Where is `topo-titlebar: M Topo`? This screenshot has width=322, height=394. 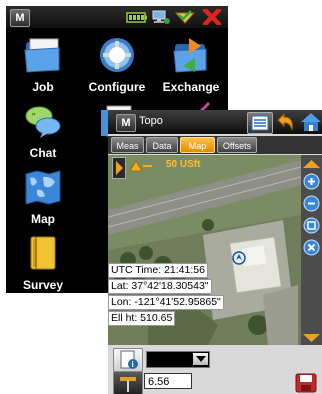 topo-titlebar: M Topo is located at coordinates (215, 122).